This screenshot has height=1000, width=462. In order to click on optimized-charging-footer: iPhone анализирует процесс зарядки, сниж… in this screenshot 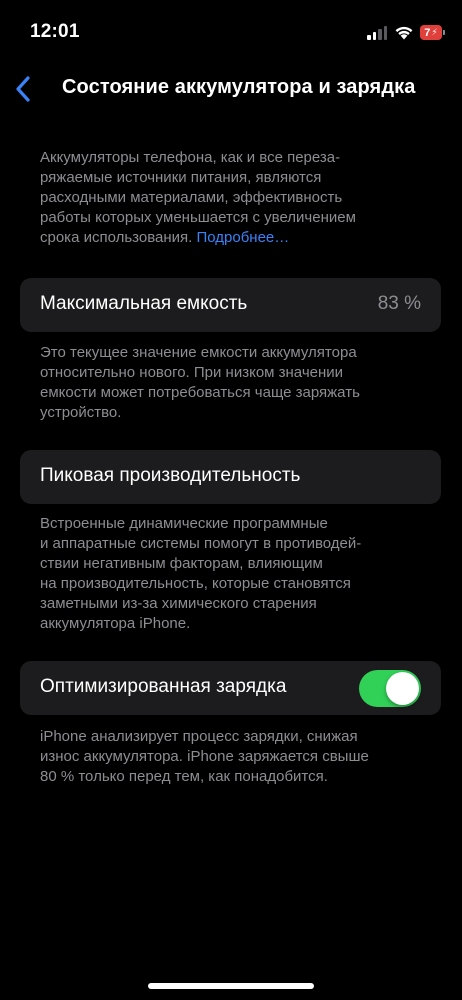, I will do `click(204, 756)`.